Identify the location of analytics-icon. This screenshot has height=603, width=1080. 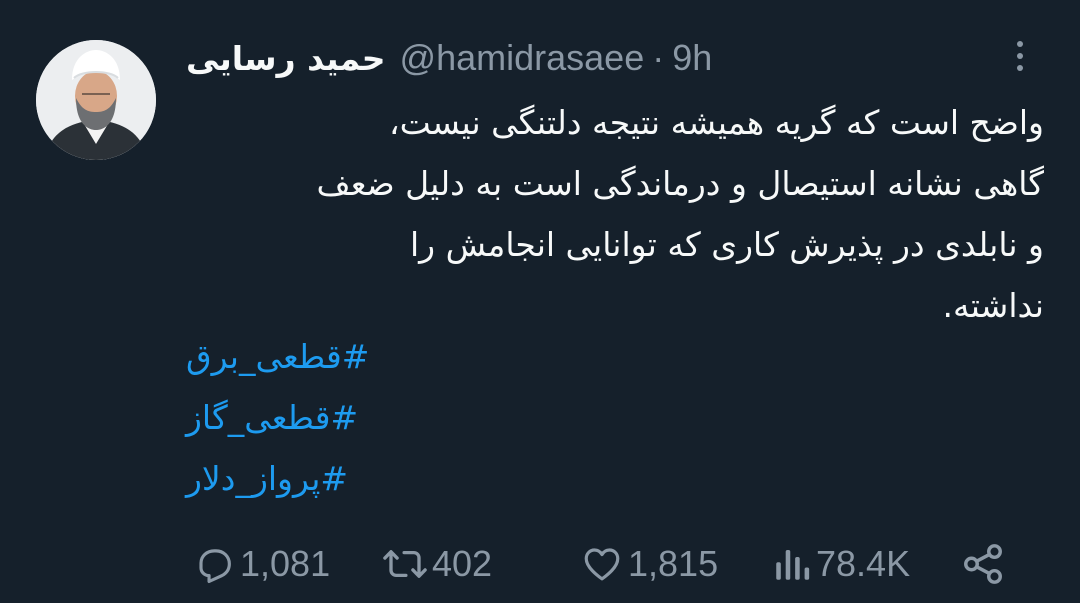
(793, 565).